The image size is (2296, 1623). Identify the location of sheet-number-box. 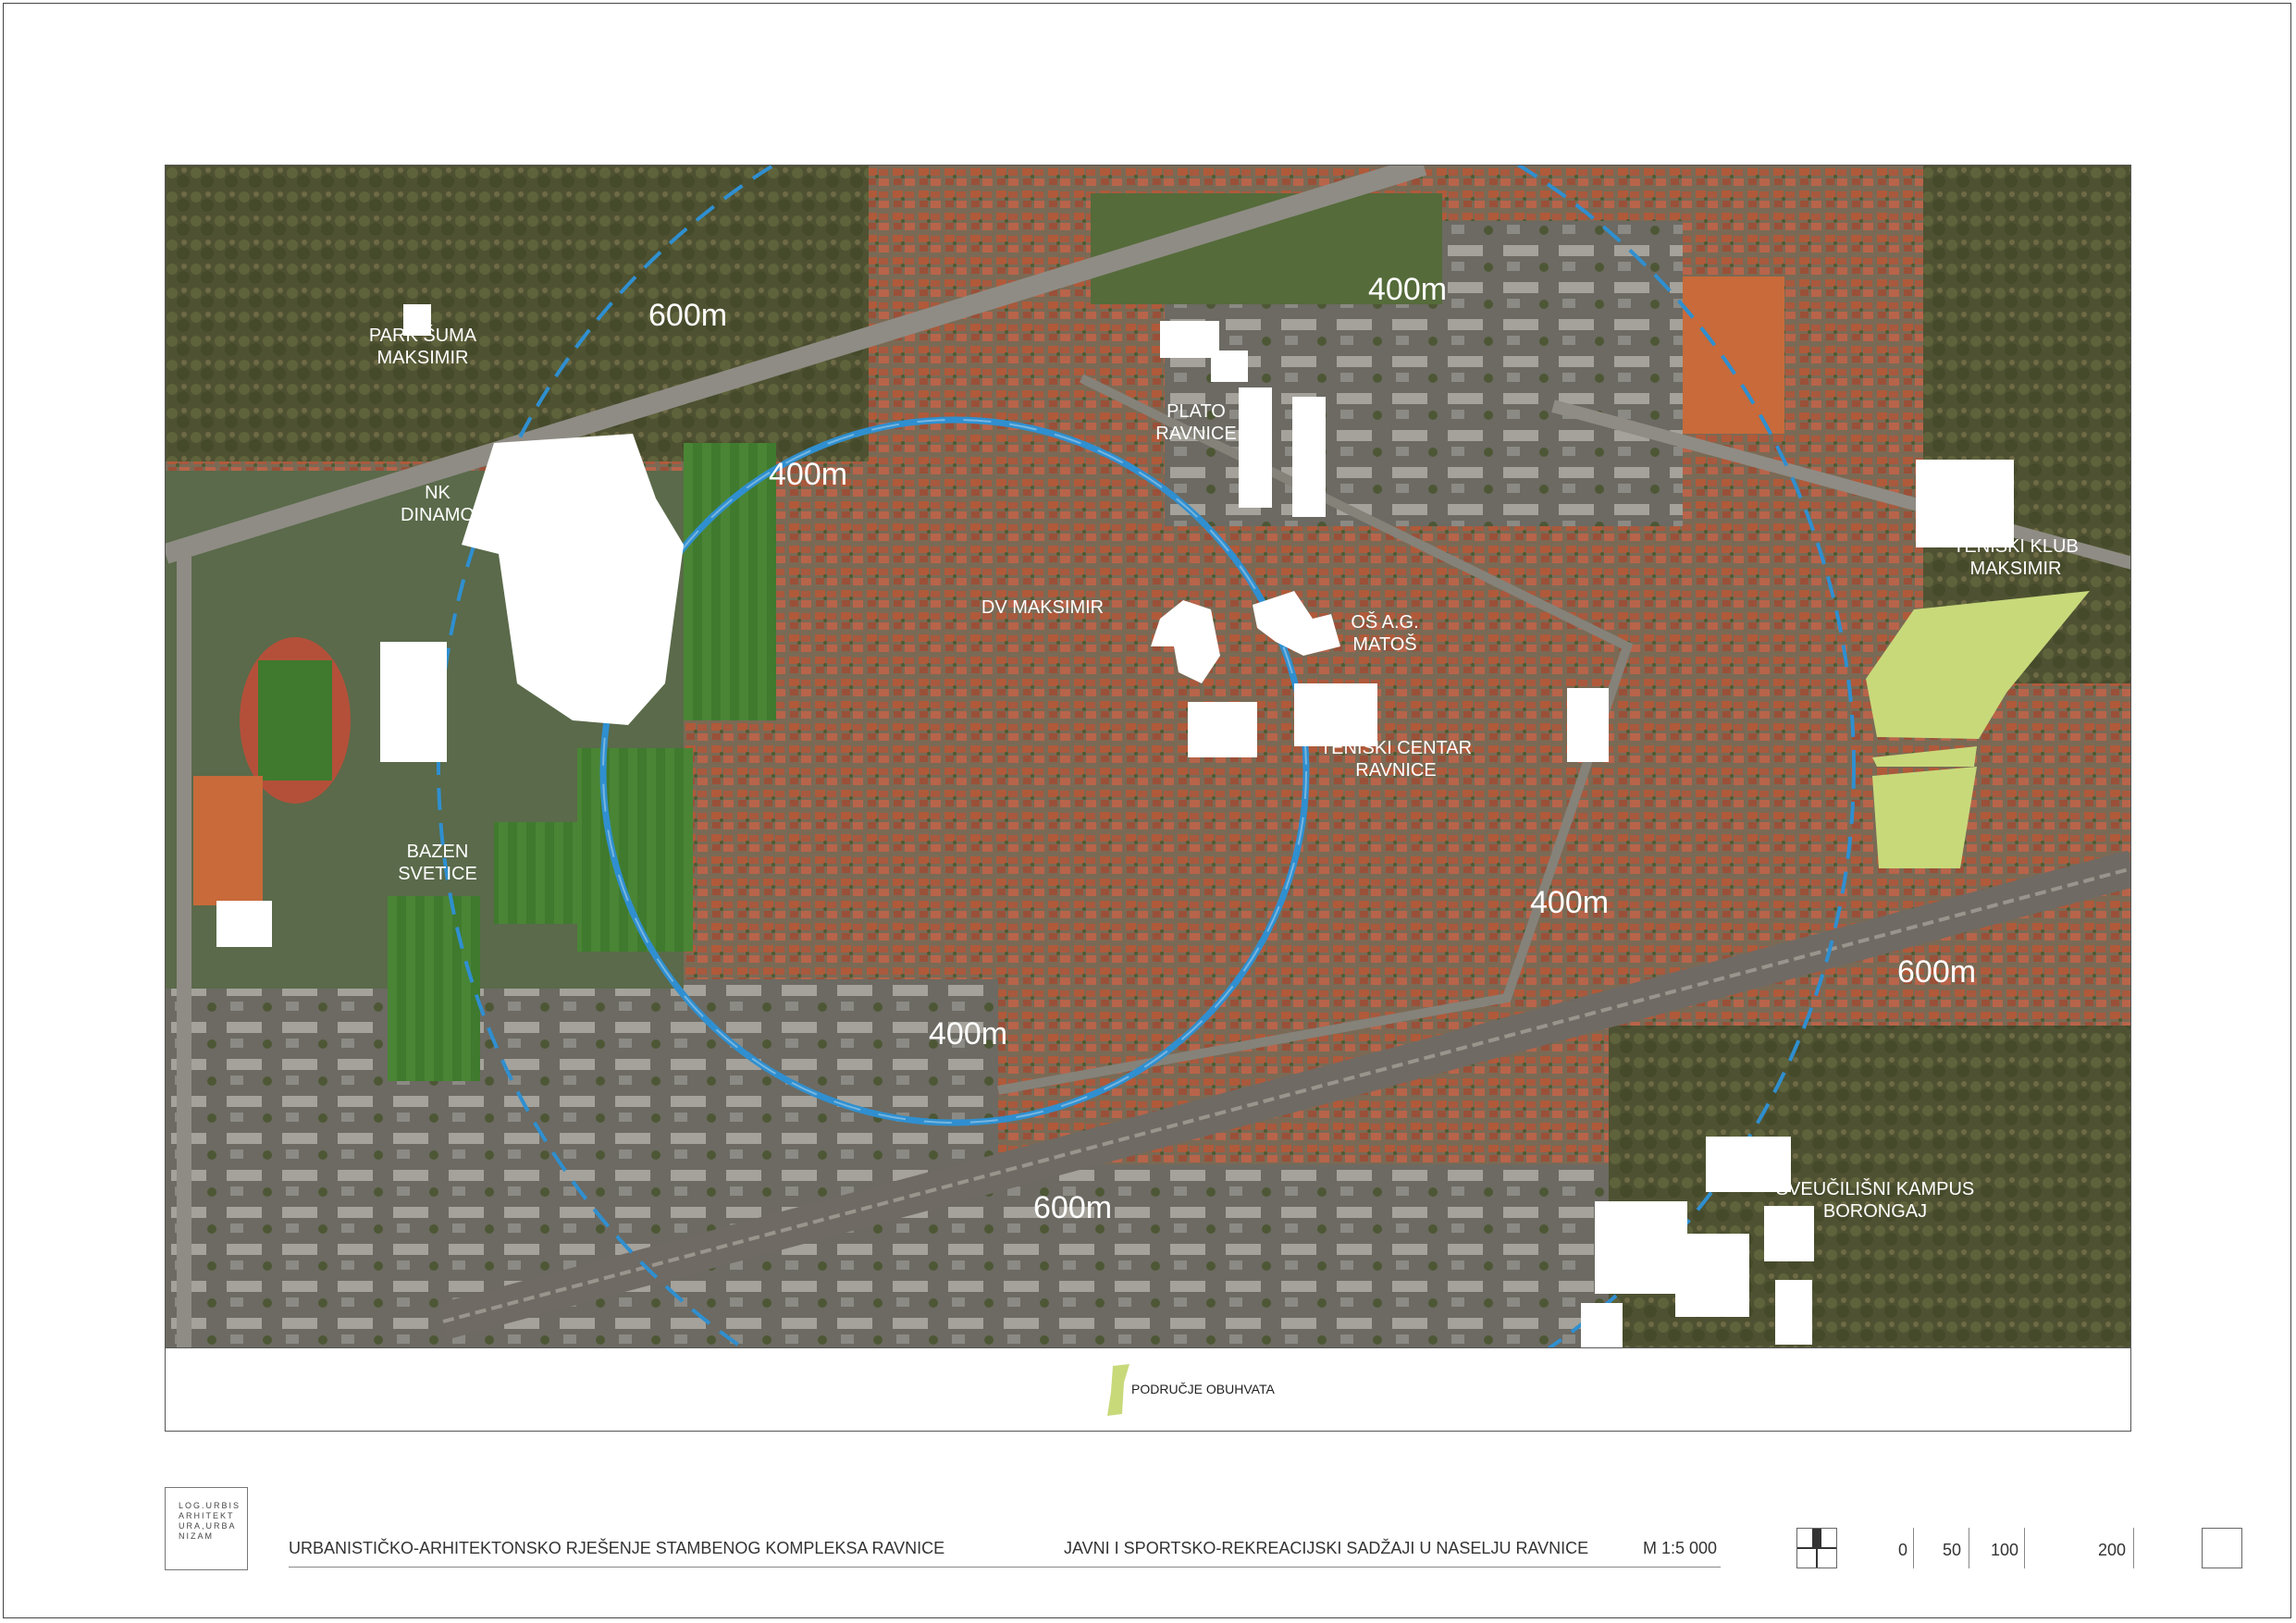
(2222, 1548).